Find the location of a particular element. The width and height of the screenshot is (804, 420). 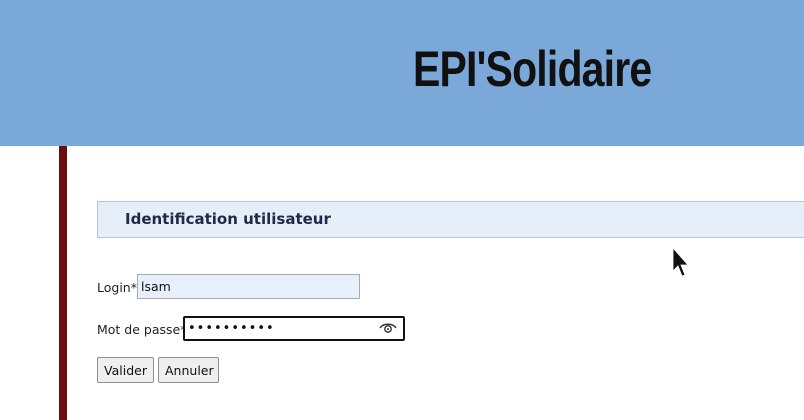

brand-logo: EPI'Solidaire is located at coordinates (532, 69).